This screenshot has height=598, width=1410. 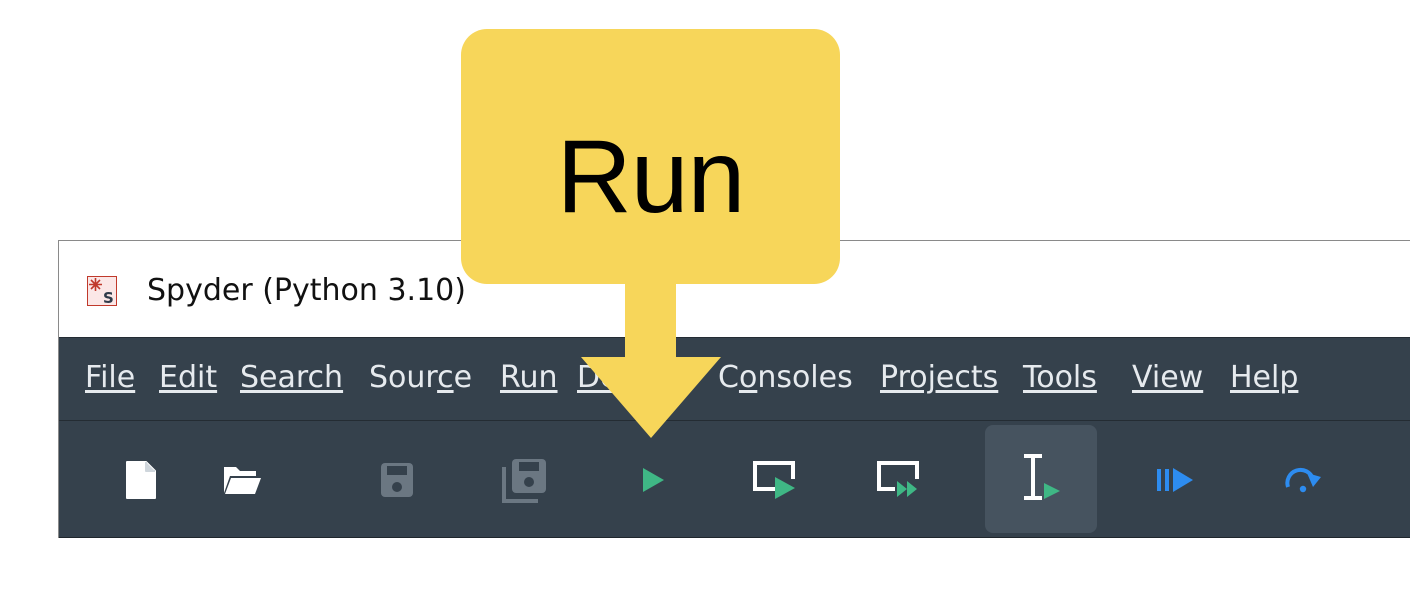 I want to click on step-over-button, so click(x=1303, y=479).